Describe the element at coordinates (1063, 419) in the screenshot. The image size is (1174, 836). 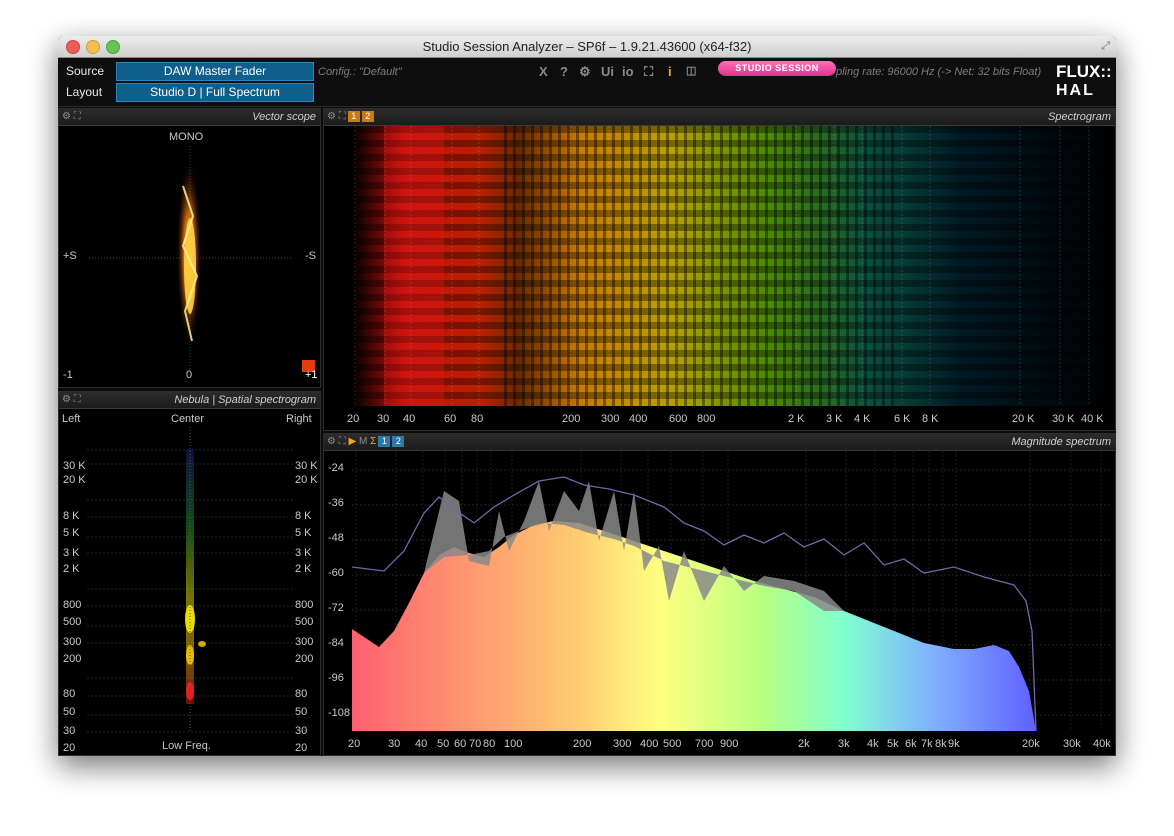
I see `spectrogram-x-tick-label: 30 K` at that location.